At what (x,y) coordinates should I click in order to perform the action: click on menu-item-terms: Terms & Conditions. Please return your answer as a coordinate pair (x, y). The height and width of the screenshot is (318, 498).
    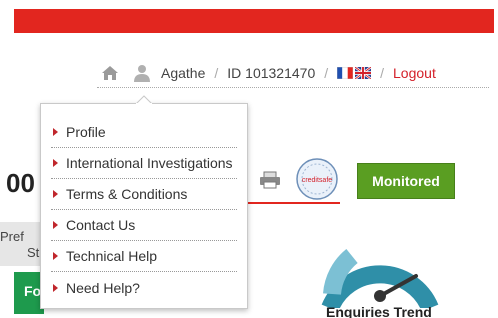
    Looking at the image, I should click on (144, 194).